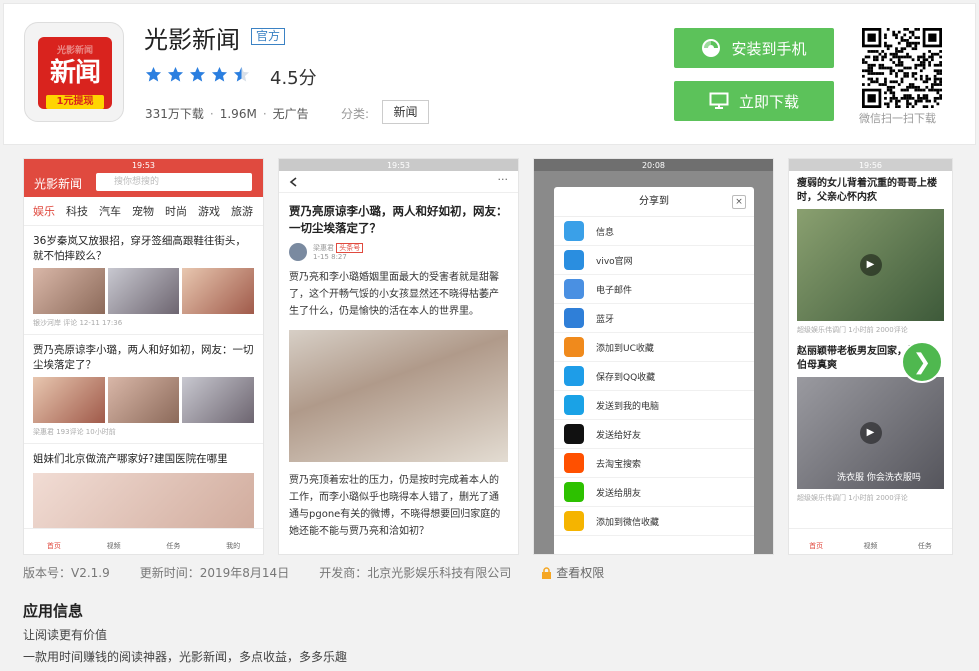 The image size is (979, 671). I want to click on version-text: 版本号：V2.1.9, so click(66, 573).